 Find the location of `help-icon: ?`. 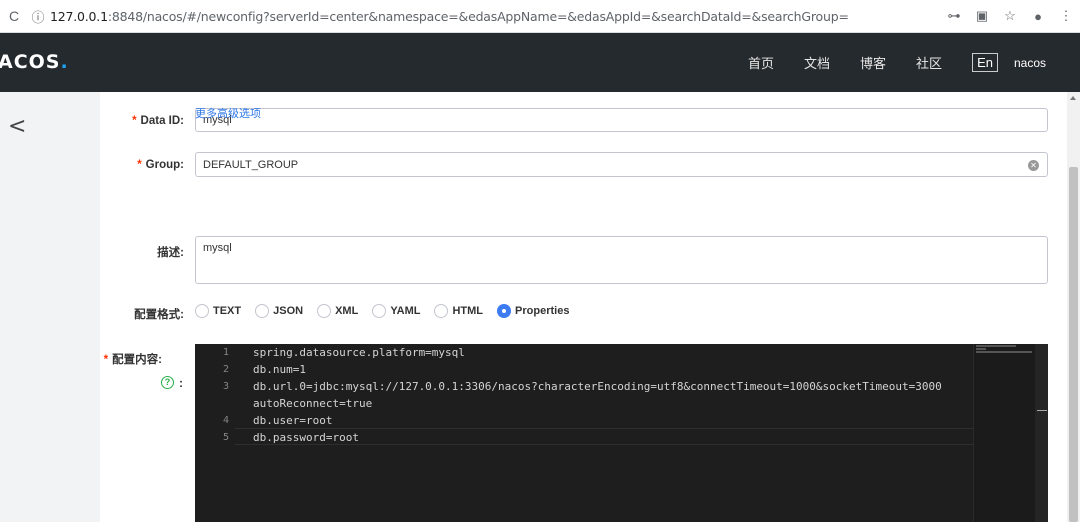

help-icon: ? is located at coordinates (167, 382).